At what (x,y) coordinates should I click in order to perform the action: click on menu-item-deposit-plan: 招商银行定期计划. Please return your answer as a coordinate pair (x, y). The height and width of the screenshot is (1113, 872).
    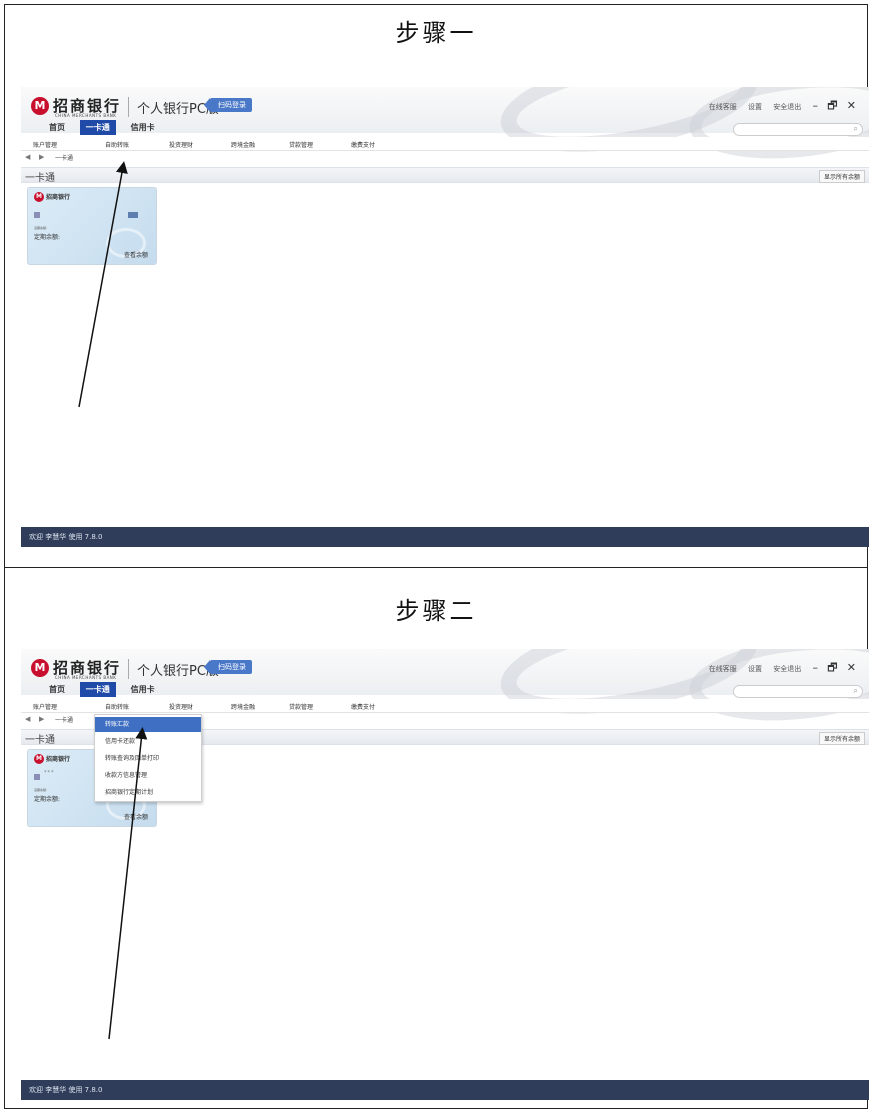
    Looking at the image, I should click on (148, 792).